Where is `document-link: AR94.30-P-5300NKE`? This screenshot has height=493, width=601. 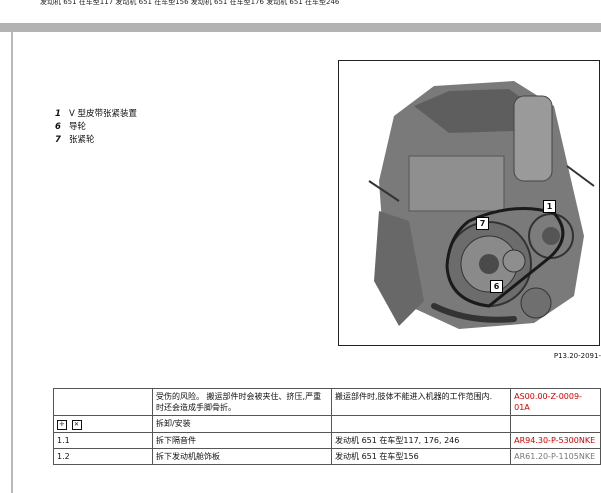 document-link: AR94.30-P-5300NKE is located at coordinates (555, 440).